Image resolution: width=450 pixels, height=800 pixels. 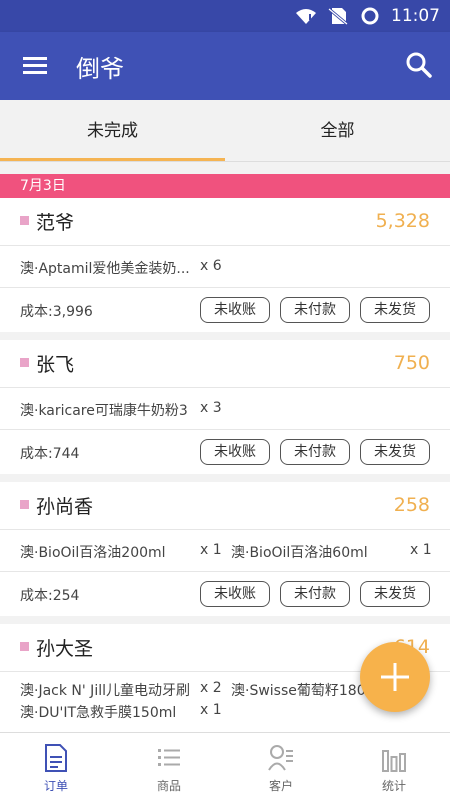 What do you see at coordinates (50, 454) in the screenshot?
I see `order-cost: 成本:744` at bounding box center [50, 454].